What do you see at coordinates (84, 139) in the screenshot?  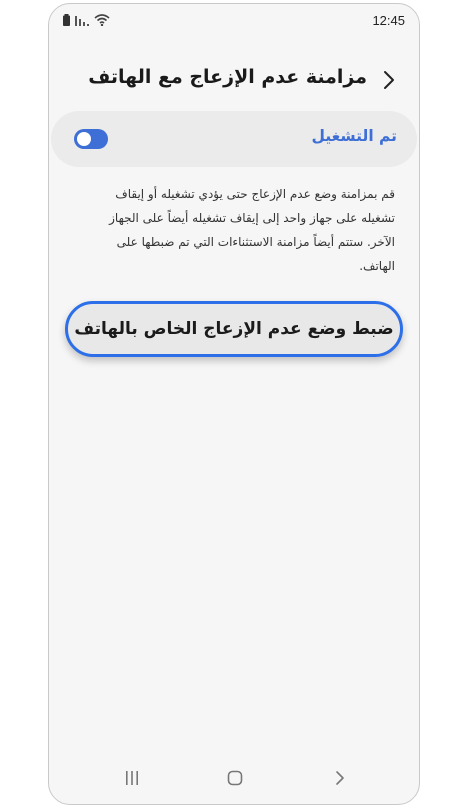 I see `toggle-knob` at bounding box center [84, 139].